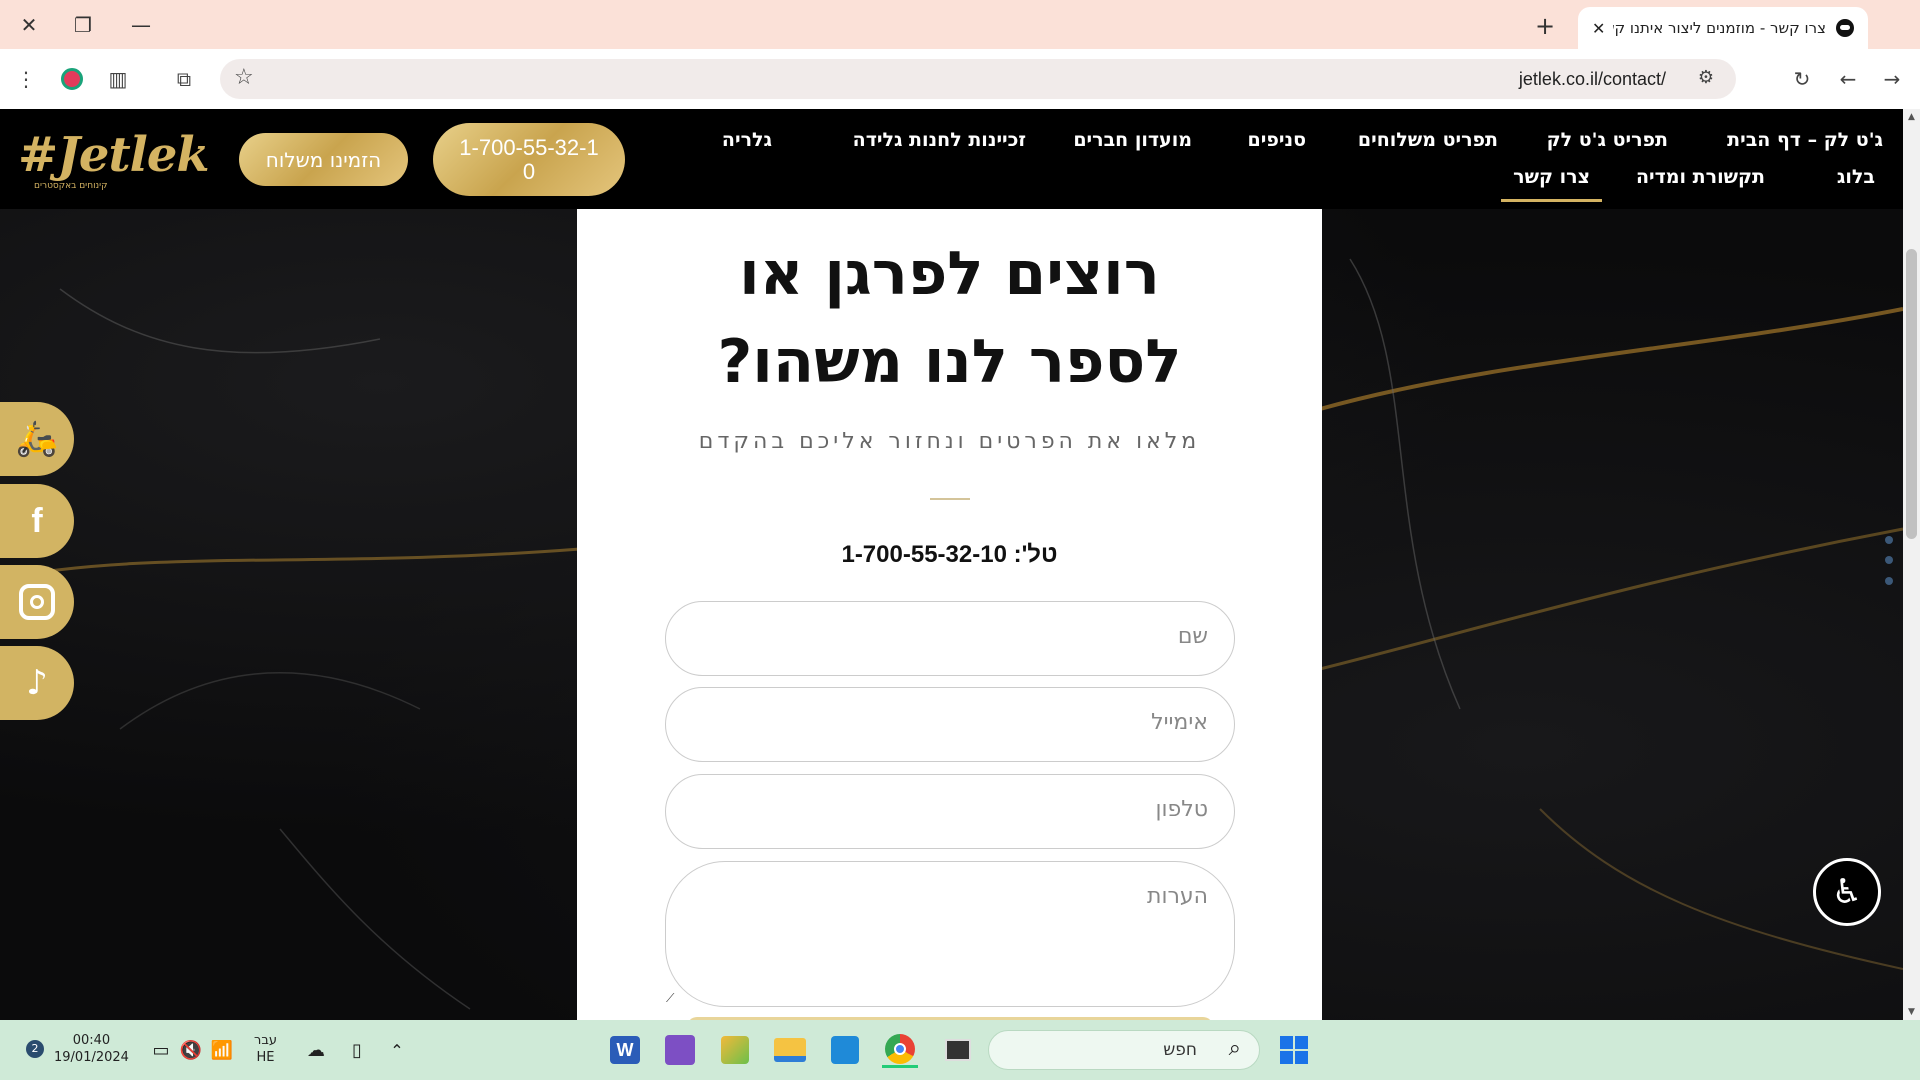 The height and width of the screenshot is (1080, 1920). Describe the element at coordinates (1592, 79) in the screenshot. I see `url-text: jetlek.co.il/contact/` at that location.